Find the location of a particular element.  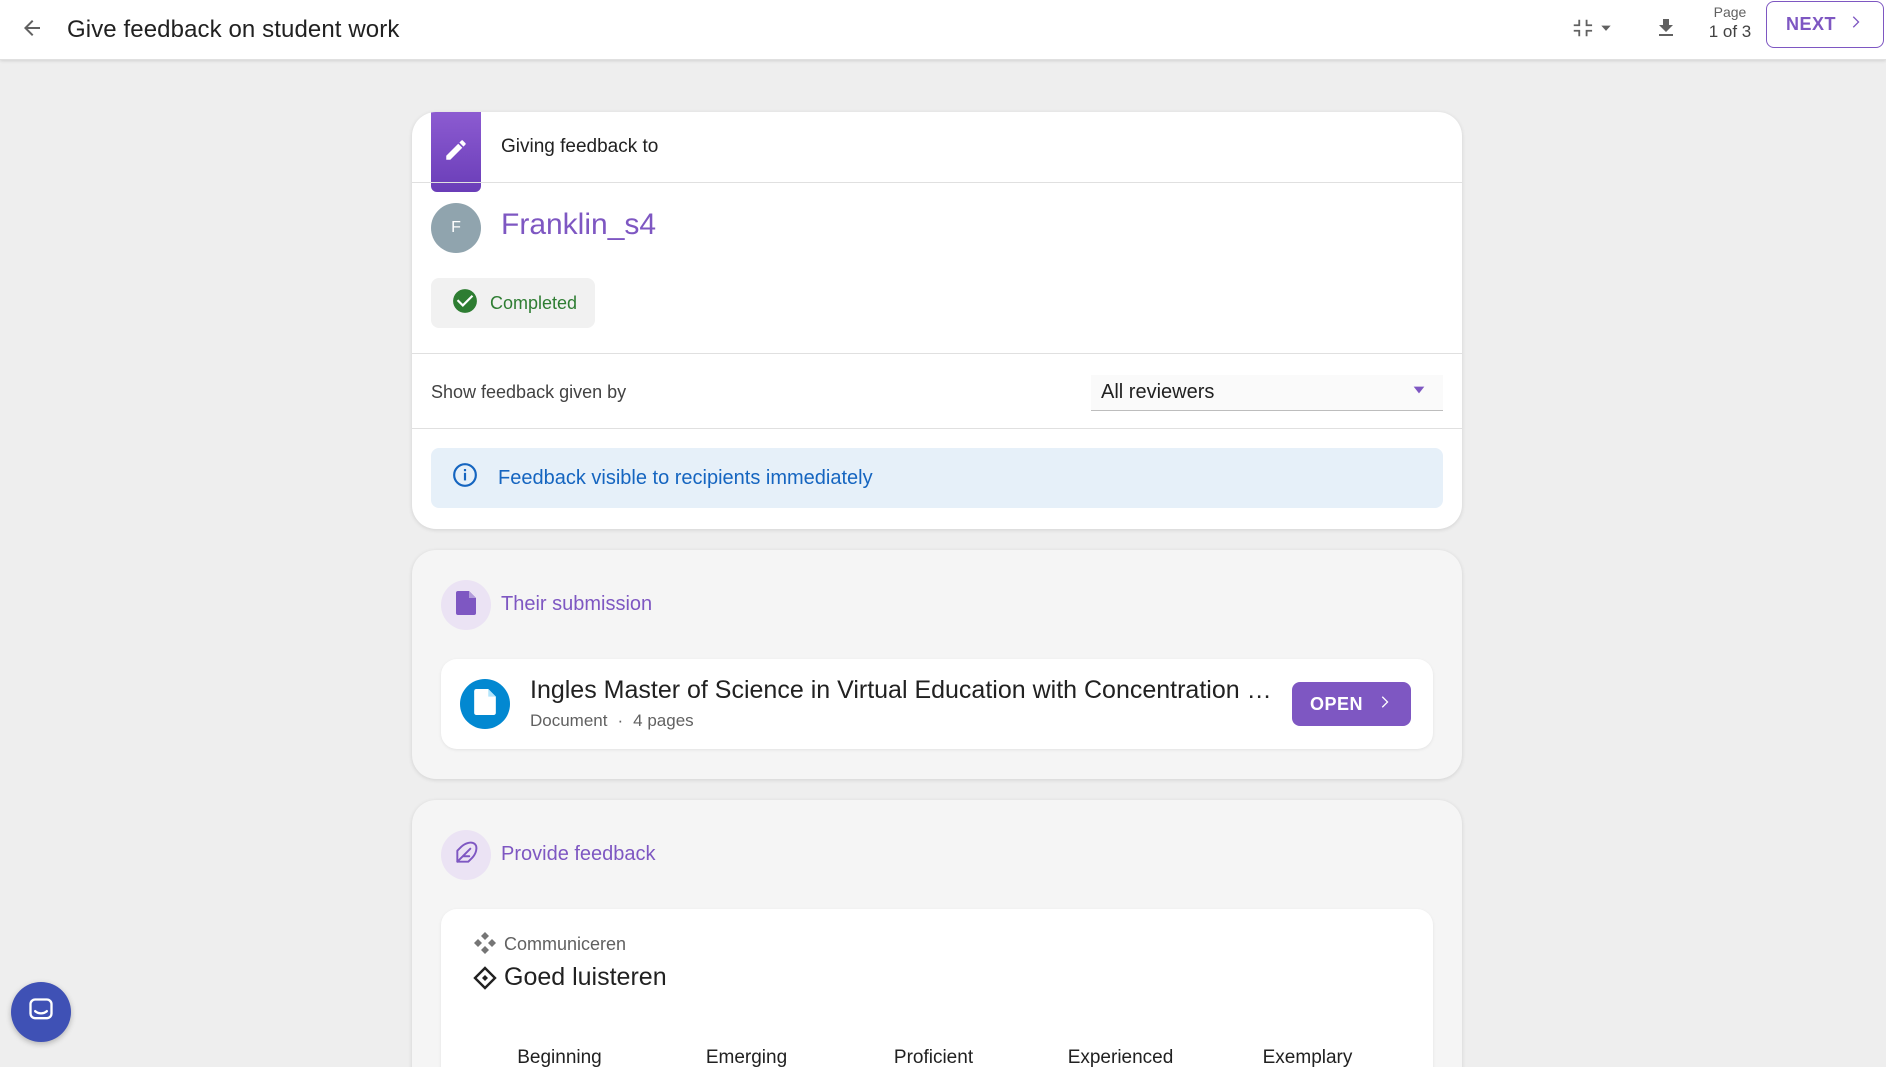

student-name: Franklin_s4 is located at coordinates (578, 225).